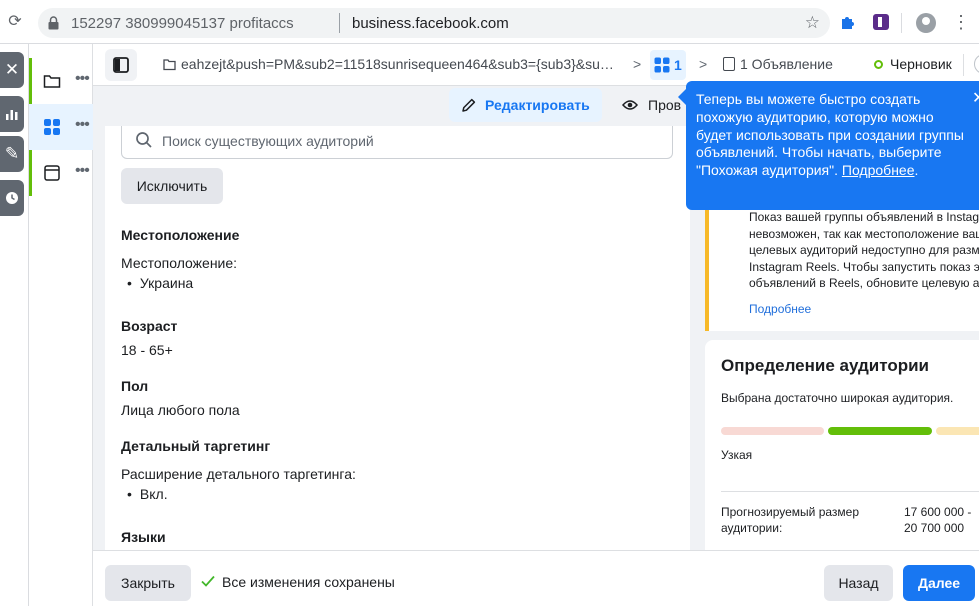  I want to click on exclude-button: Исключить, so click(172, 186).